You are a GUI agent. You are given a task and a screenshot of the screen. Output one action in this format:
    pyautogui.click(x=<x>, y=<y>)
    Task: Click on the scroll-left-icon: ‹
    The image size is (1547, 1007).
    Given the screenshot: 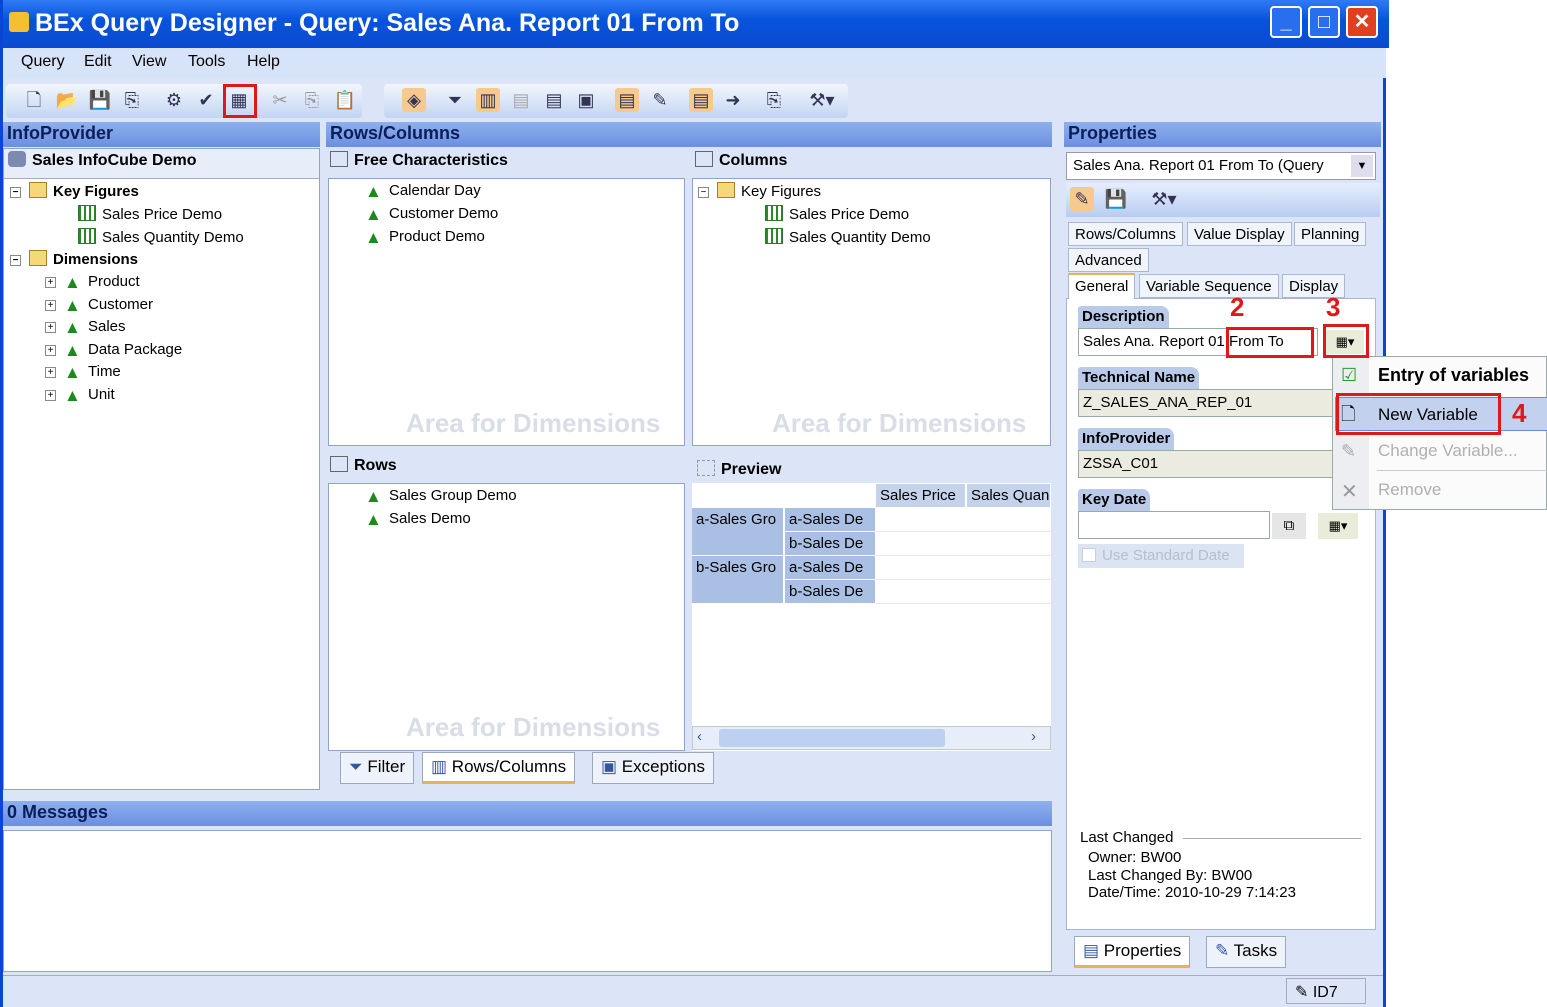 What is the action you would take?
    pyautogui.click(x=699, y=736)
    